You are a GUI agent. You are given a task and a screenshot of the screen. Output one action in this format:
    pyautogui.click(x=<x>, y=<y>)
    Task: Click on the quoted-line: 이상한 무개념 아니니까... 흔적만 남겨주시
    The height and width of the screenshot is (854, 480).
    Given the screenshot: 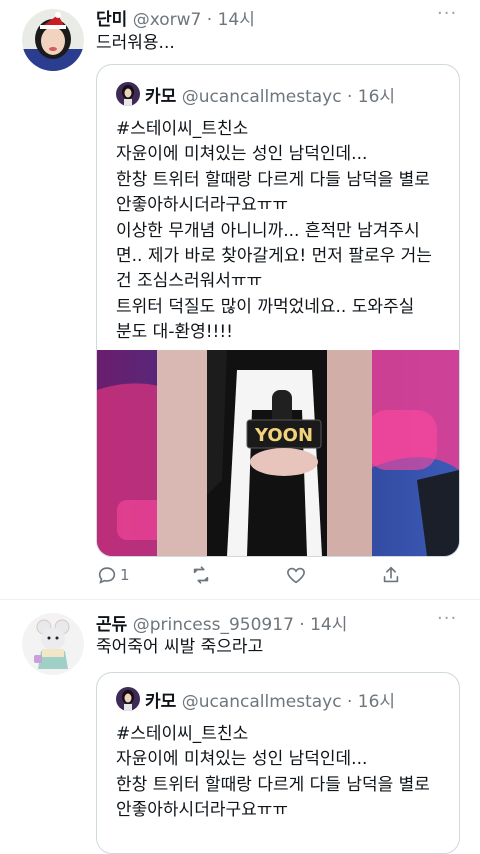 What is the action you would take?
    pyautogui.click(x=268, y=230)
    